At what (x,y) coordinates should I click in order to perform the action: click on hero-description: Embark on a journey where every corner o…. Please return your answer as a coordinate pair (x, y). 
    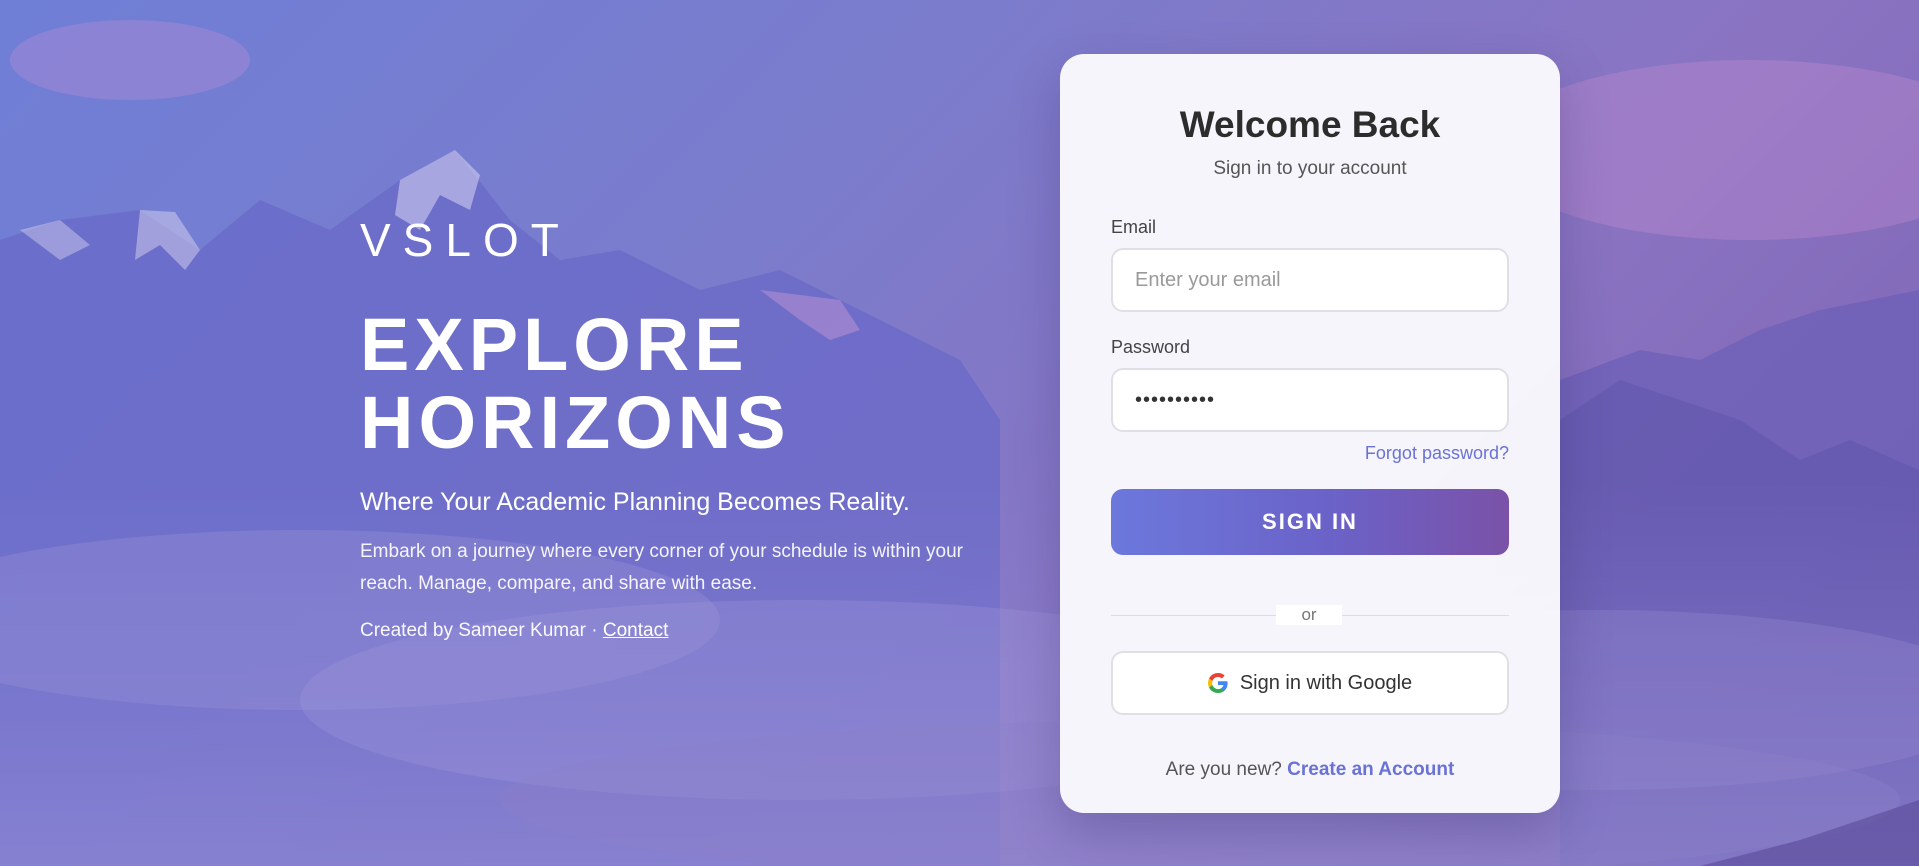
    Looking at the image, I should click on (662, 567).